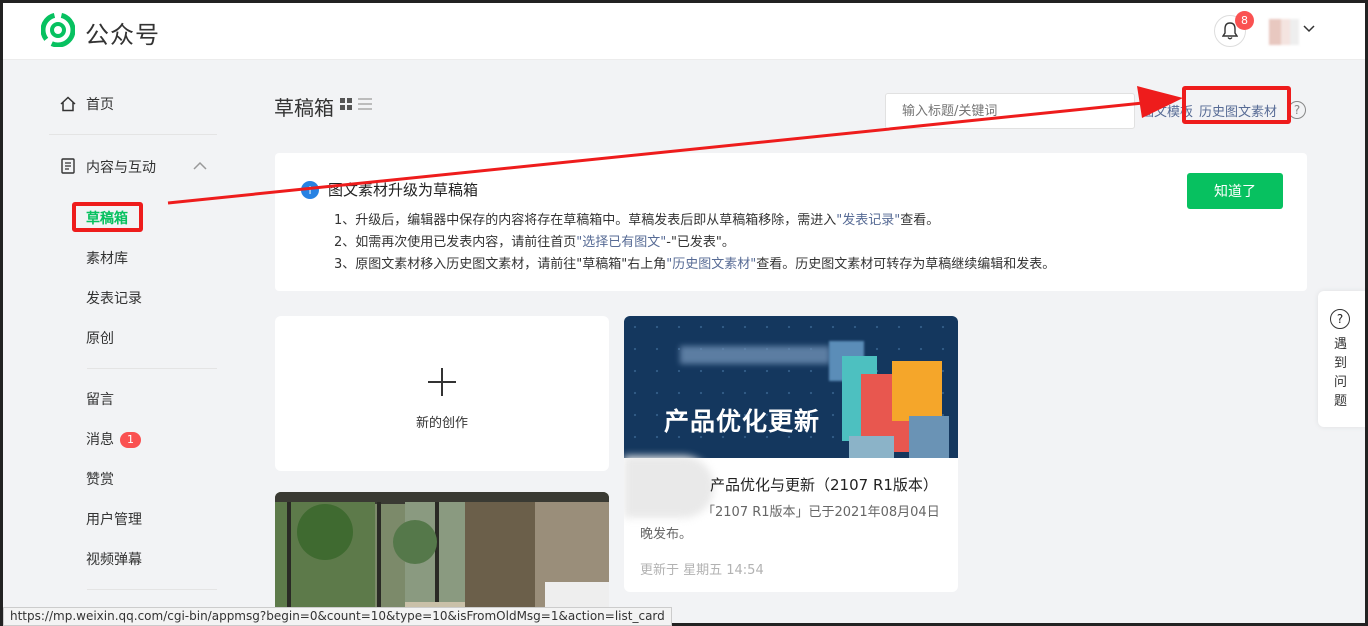  Describe the element at coordinates (130, 440) in the screenshot. I see `message-badge: 1` at that location.